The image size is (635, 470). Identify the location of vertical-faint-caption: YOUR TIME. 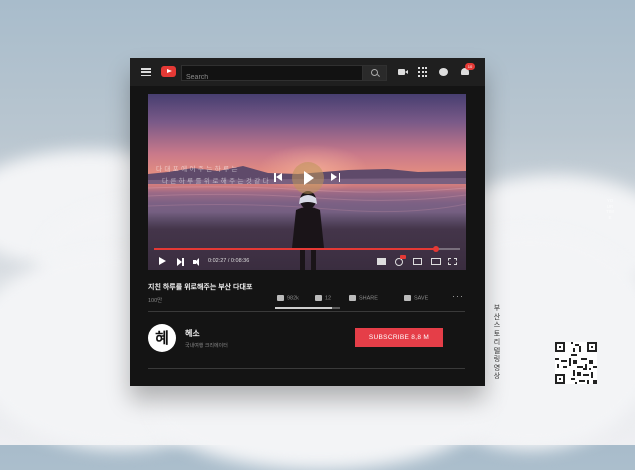
(610, 209).